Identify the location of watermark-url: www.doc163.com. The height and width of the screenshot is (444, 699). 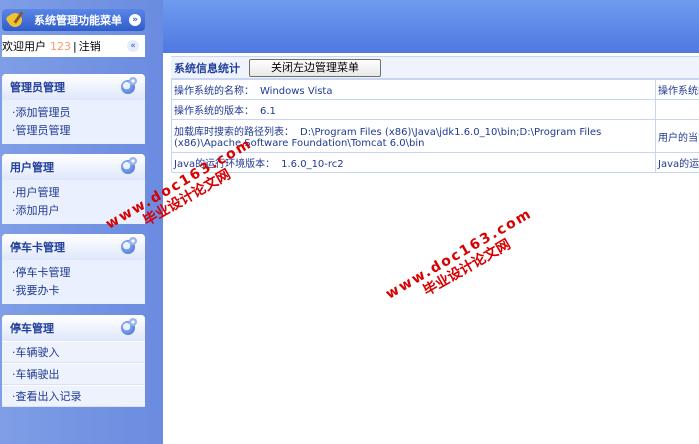
(459, 254).